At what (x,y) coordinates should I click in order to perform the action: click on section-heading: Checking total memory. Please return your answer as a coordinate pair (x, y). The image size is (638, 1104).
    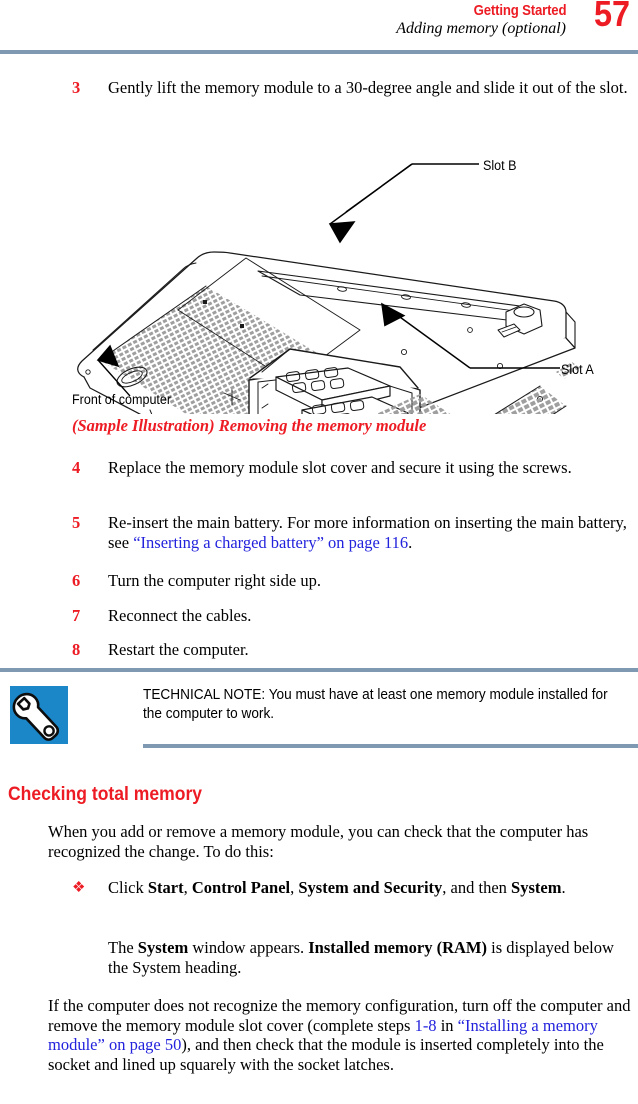
    Looking at the image, I should click on (105, 794).